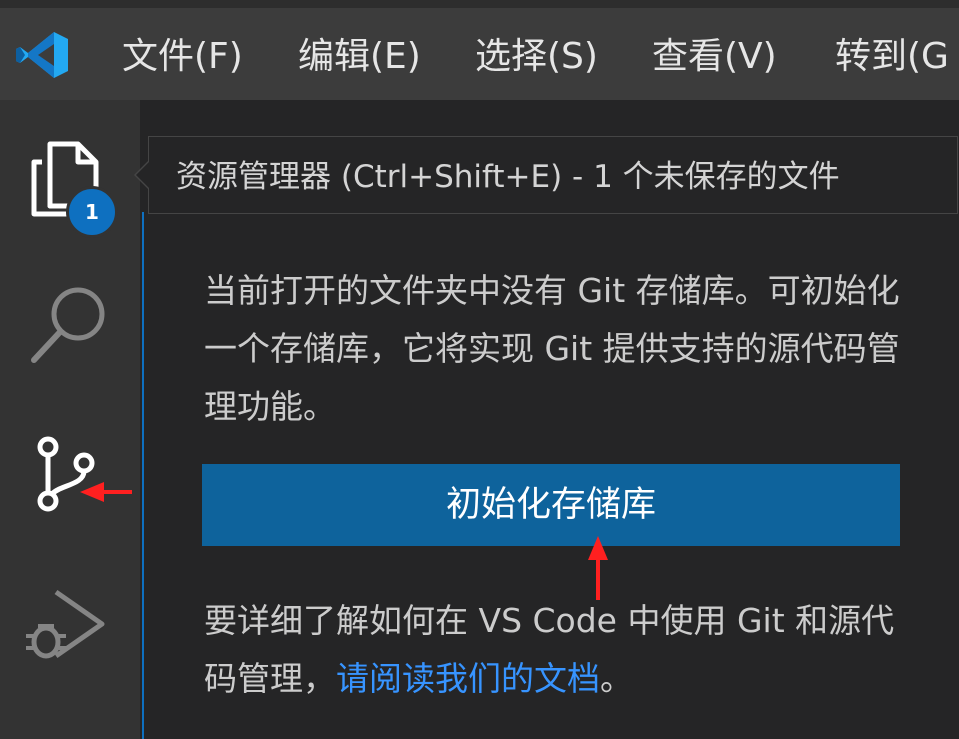  What do you see at coordinates (479, 4) in the screenshot?
I see `title-bar-edge` at bounding box center [479, 4].